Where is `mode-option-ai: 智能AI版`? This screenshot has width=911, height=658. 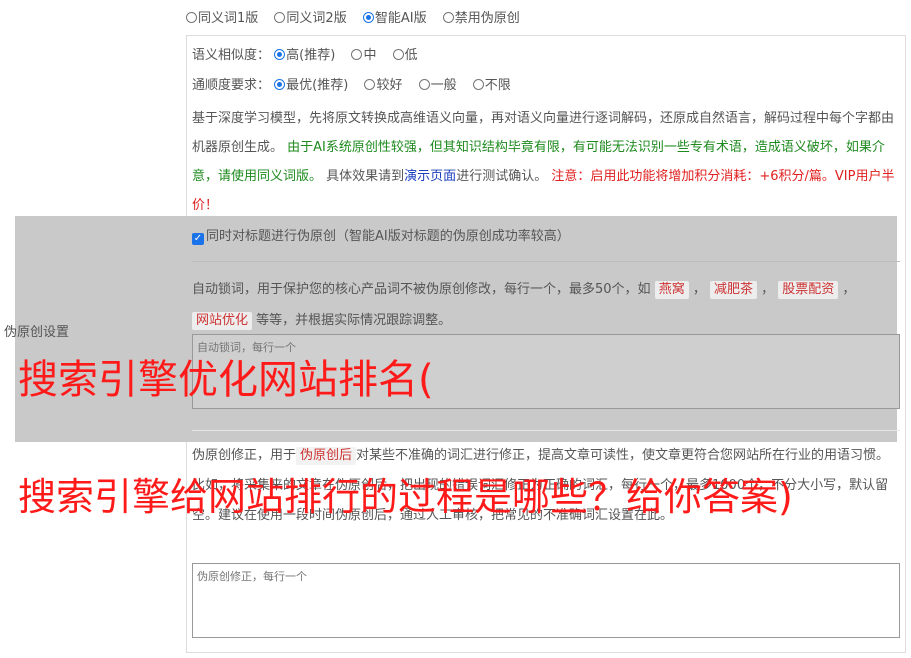
mode-option-ai: 智能AI版 is located at coordinates (394, 19).